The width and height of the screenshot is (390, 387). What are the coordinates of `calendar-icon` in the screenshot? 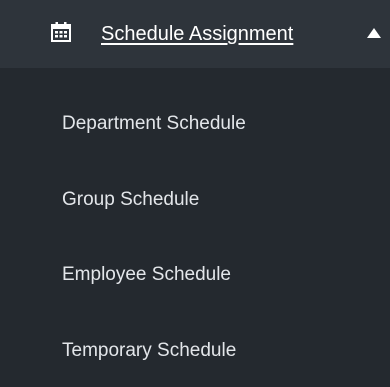 It's located at (61, 32).